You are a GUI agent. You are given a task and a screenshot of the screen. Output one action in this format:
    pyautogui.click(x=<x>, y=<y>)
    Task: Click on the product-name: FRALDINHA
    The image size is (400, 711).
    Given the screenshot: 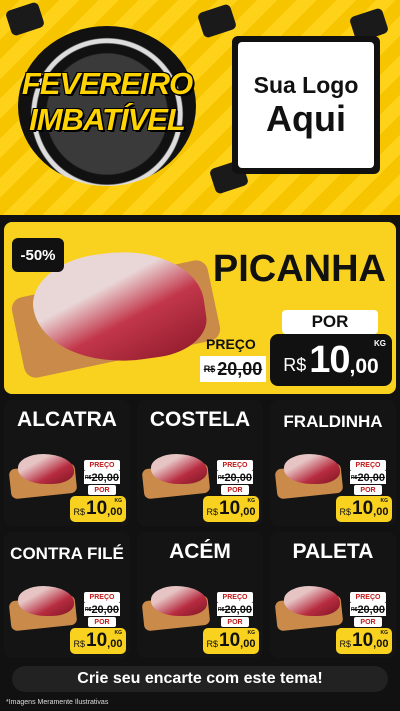 What is the action you would take?
    pyautogui.click(x=333, y=421)
    